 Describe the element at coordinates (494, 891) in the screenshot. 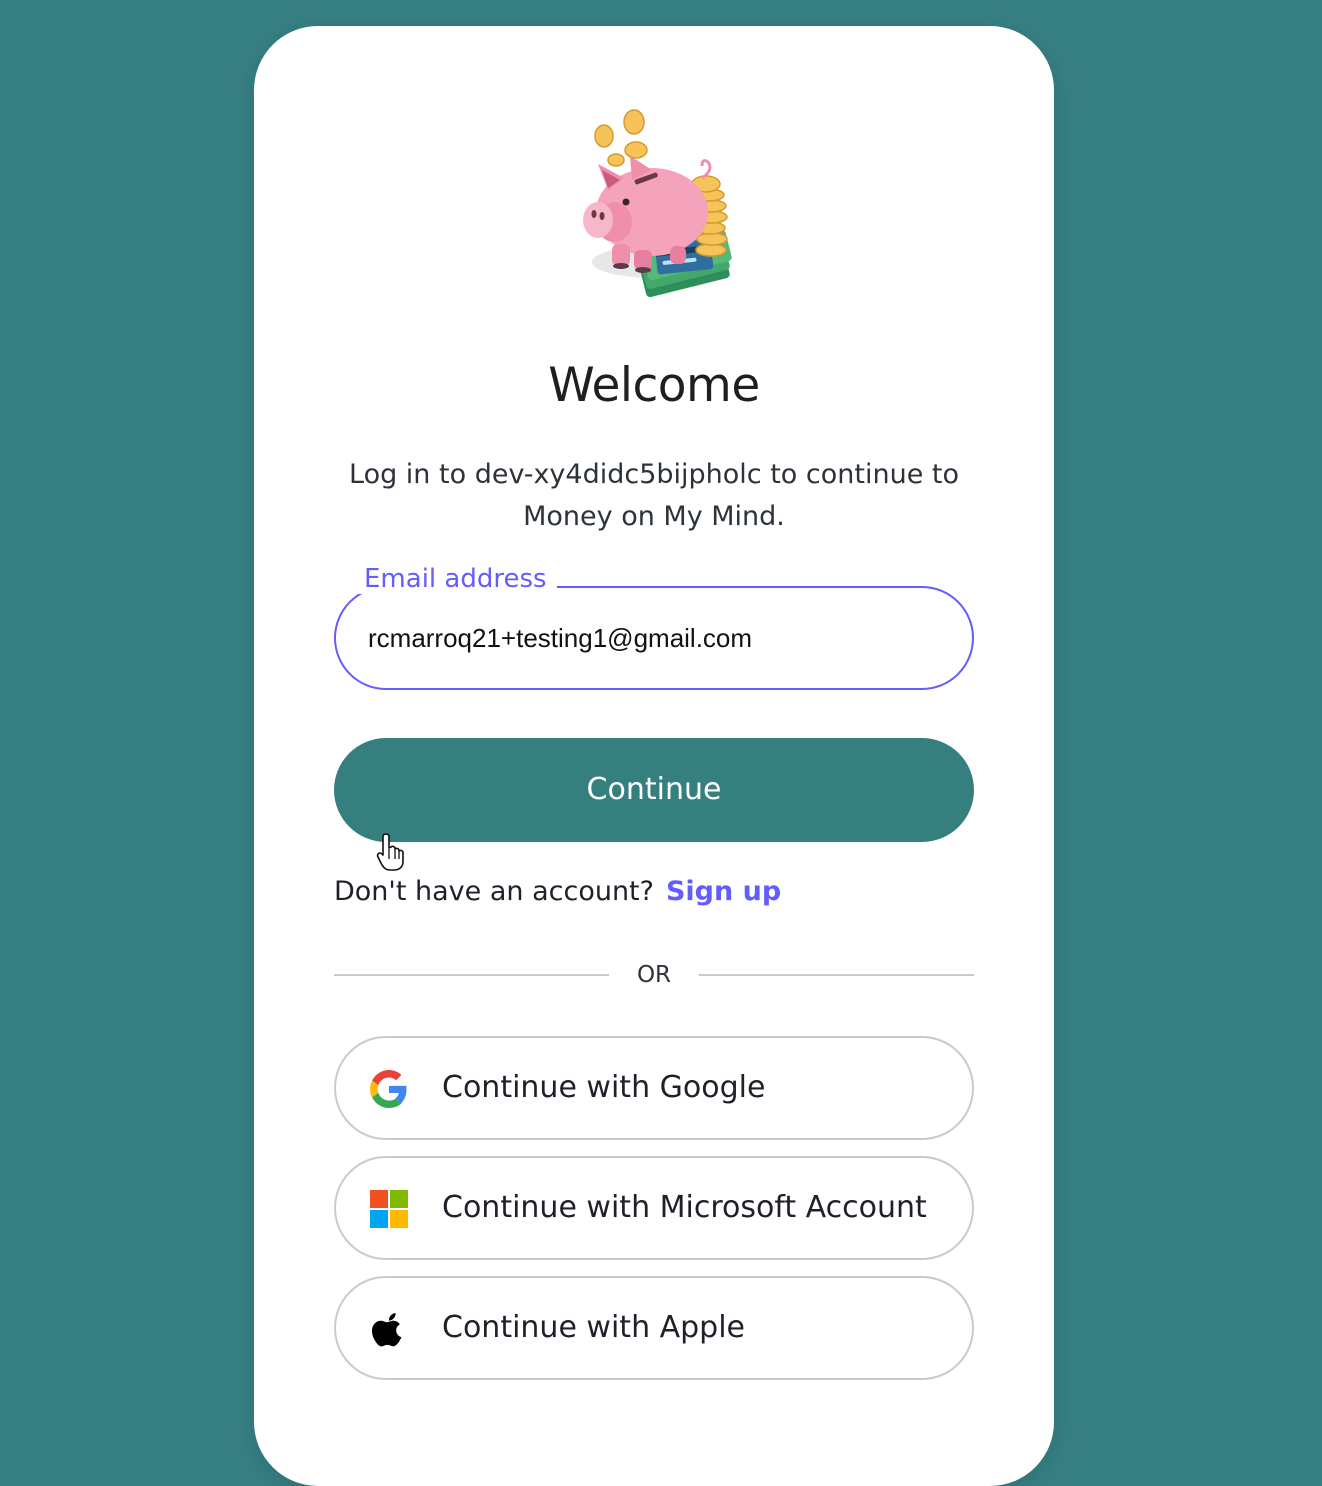

I see `signup-prompt: Don't have an account?` at that location.